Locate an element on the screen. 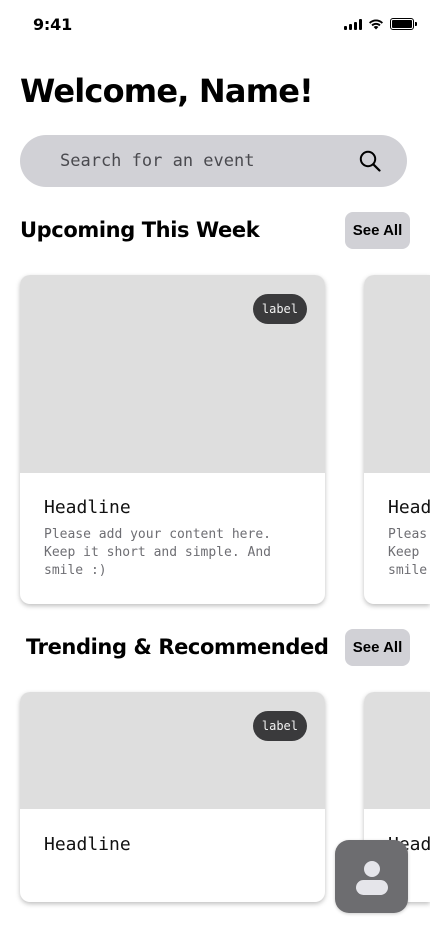  card-body-line: smile is located at coordinates (408, 570).